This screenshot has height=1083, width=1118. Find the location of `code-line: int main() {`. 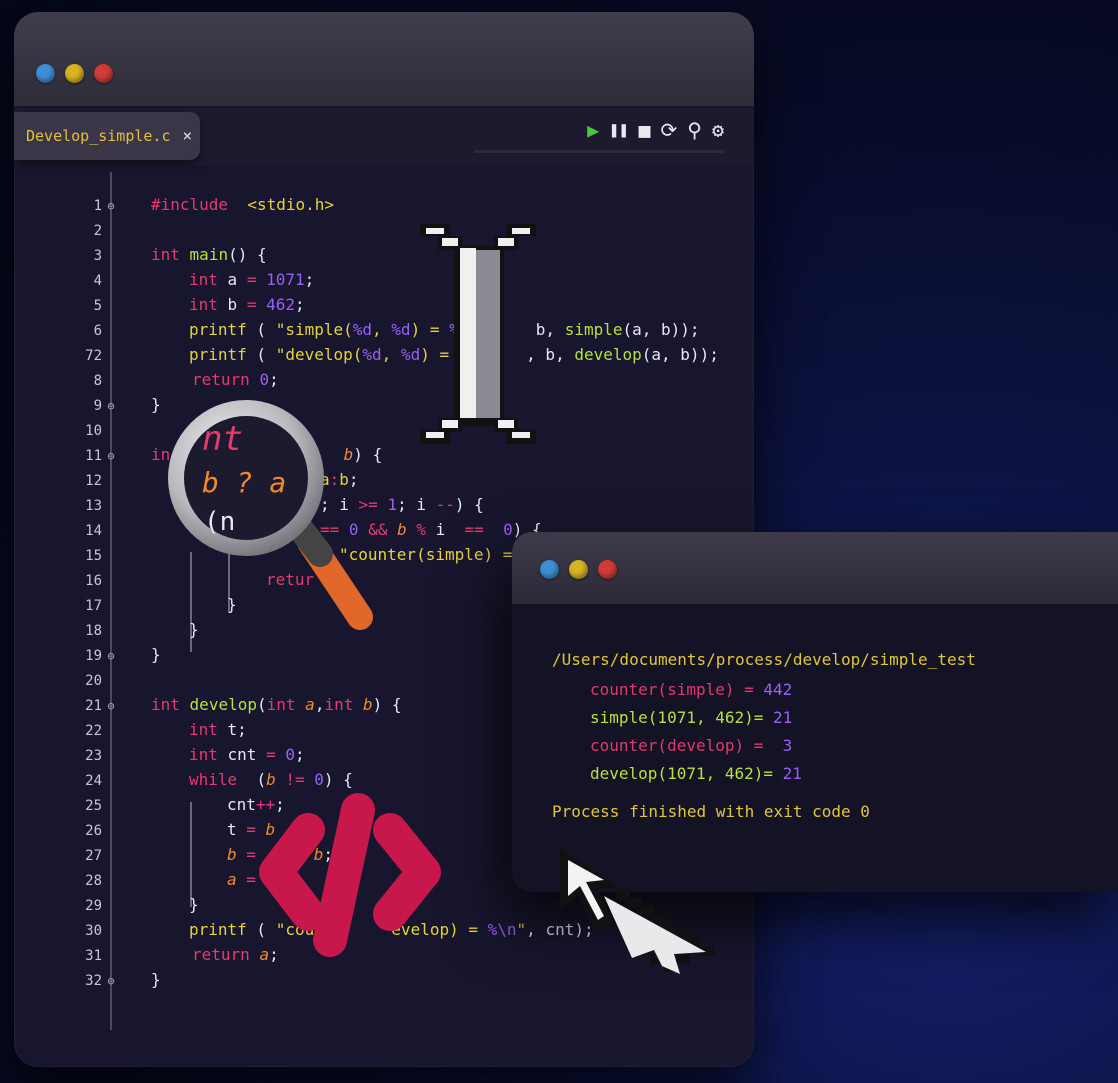

code-line: int main() { is located at coordinates (209, 254).